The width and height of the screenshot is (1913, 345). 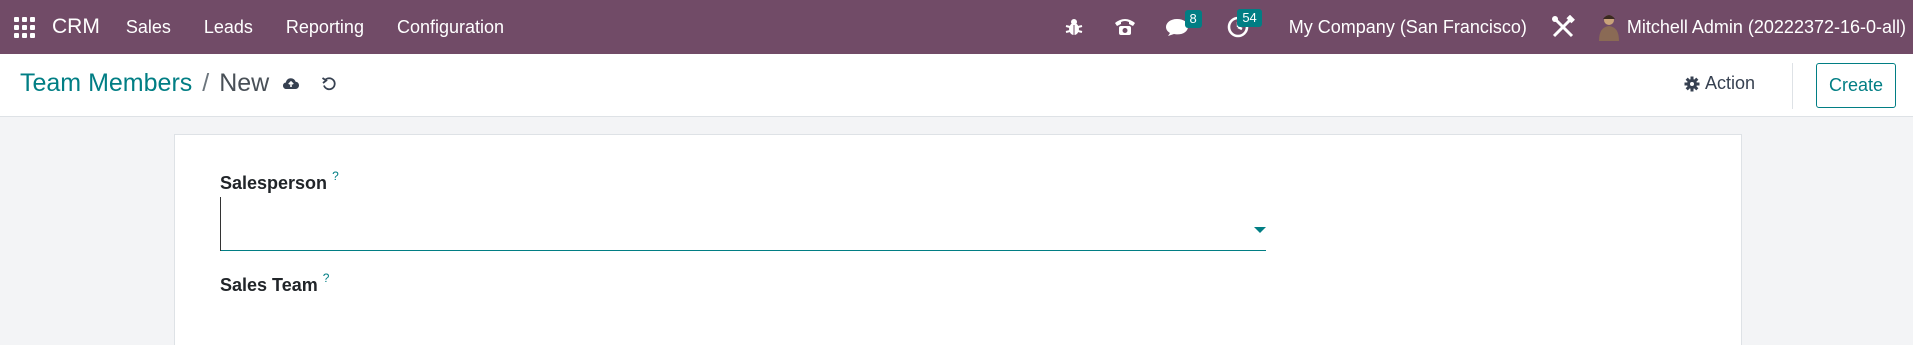 What do you see at coordinates (220, 224) in the screenshot?
I see `text-cursor` at bounding box center [220, 224].